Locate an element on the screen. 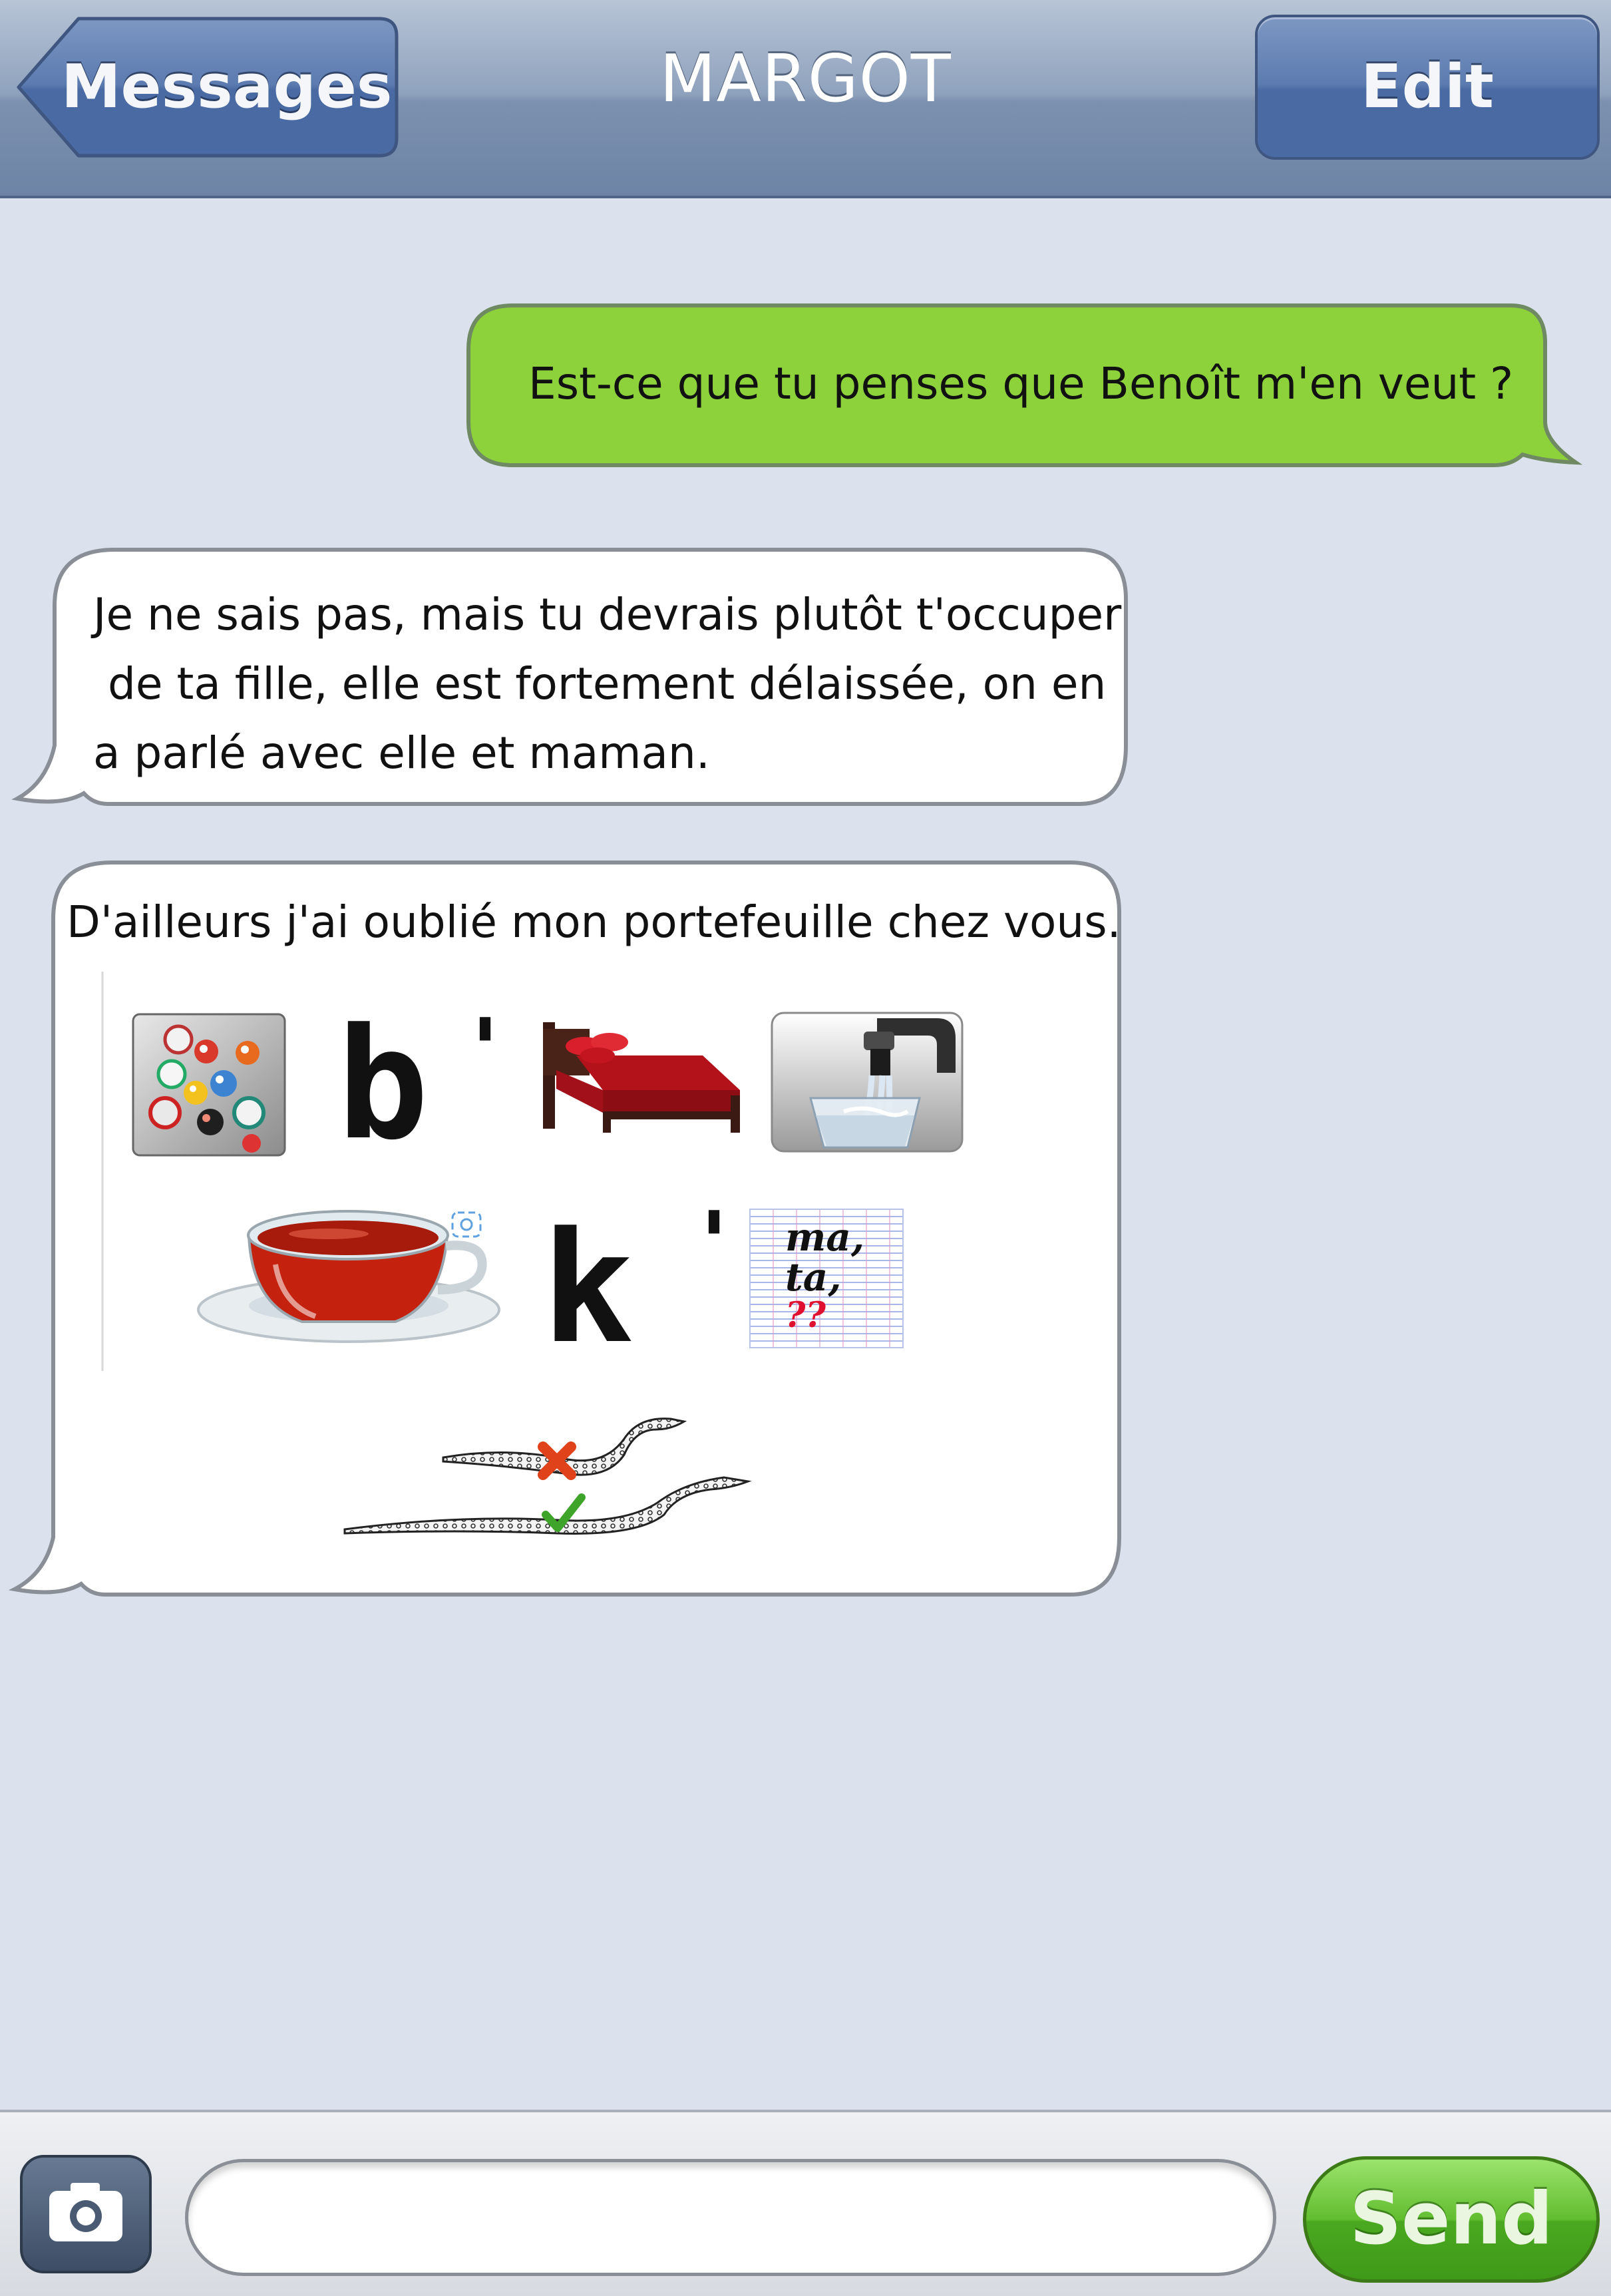 This screenshot has width=1611, height=2296. notebook-line-2: ta, is located at coordinates (813, 1277).